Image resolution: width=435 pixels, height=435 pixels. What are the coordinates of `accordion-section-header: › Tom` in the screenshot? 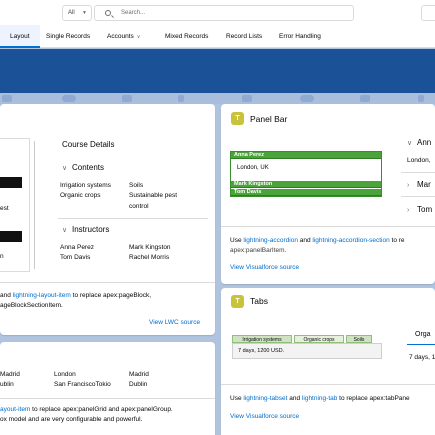 It's located at (419, 209).